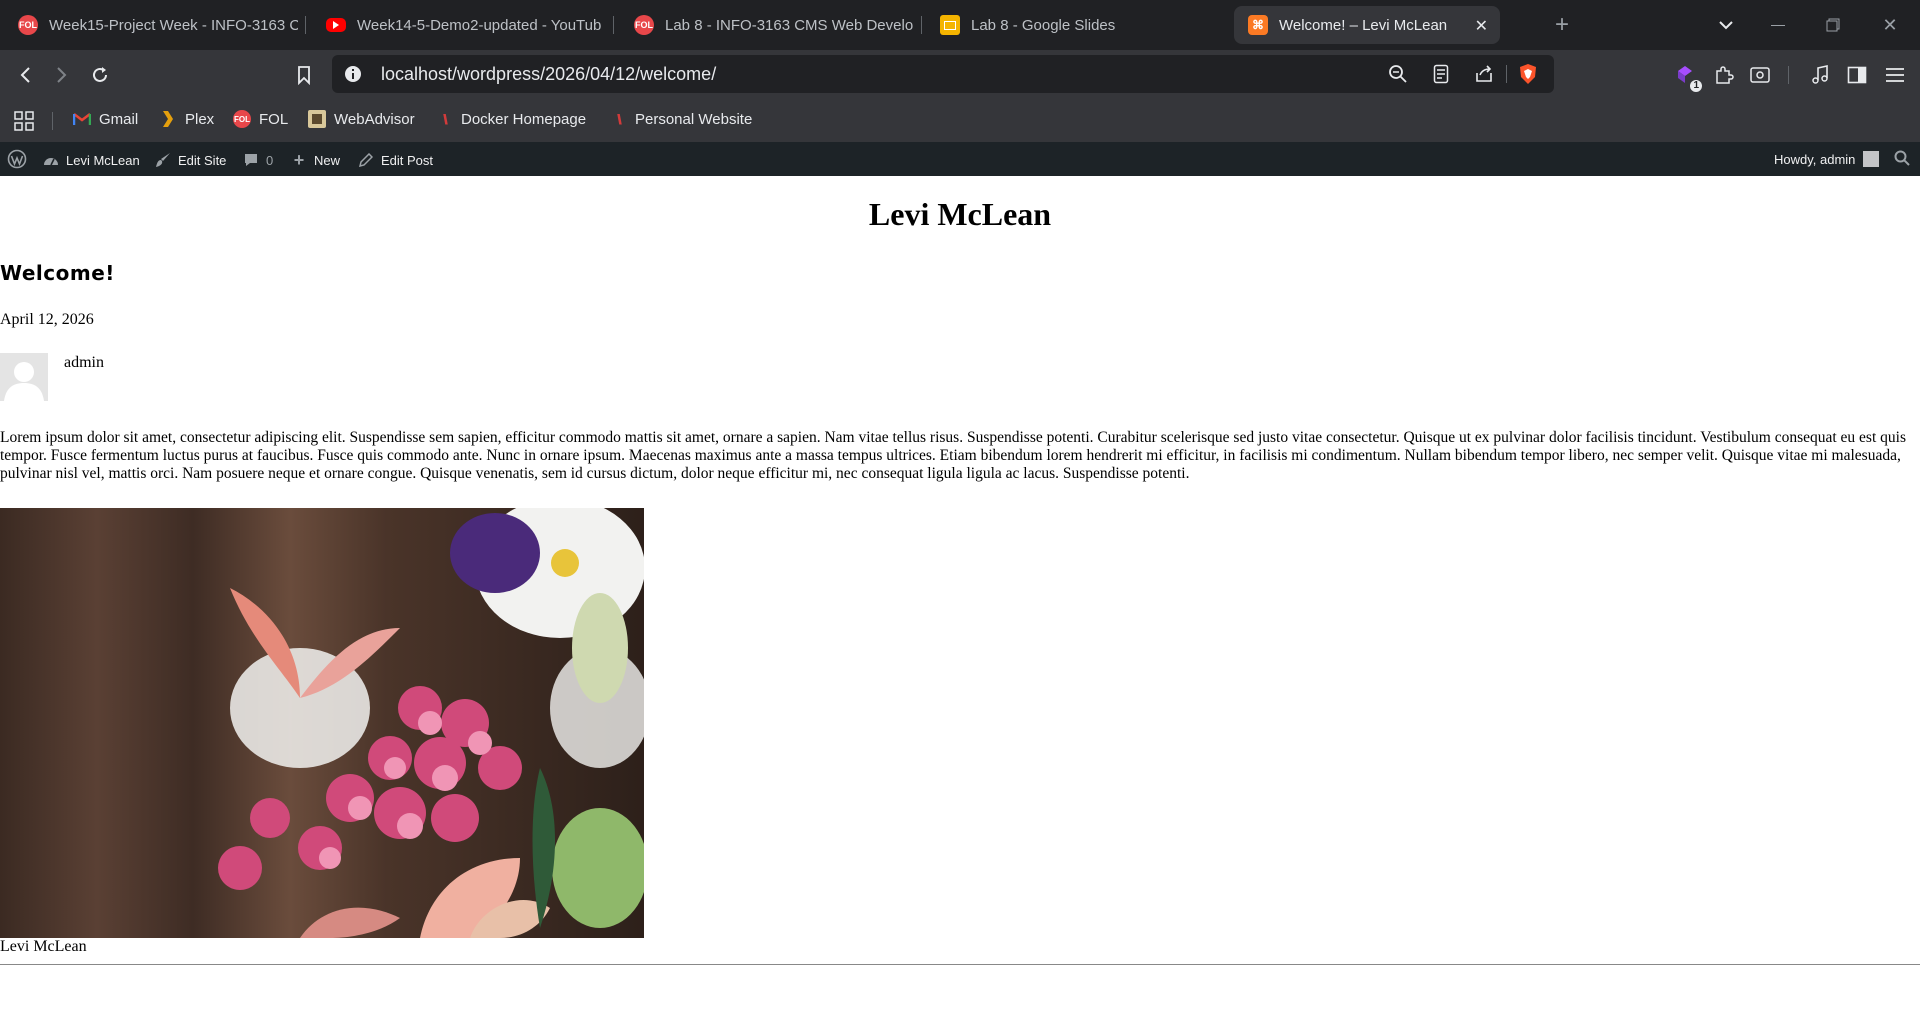 The height and width of the screenshot is (1020, 1920). What do you see at coordinates (1043, 25) in the screenshot?
I see `tab-title: Lab 8 - Google Slides` at bounding box center [1043, 25].